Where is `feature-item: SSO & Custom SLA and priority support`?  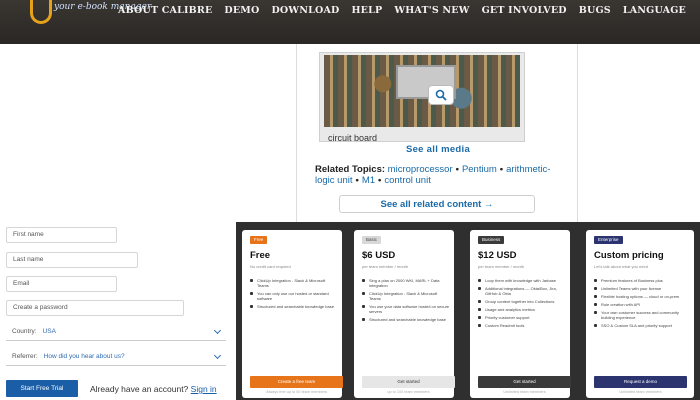
feature-item: SSO & Custom SLA and priority support is located at coordinates (638, 325).